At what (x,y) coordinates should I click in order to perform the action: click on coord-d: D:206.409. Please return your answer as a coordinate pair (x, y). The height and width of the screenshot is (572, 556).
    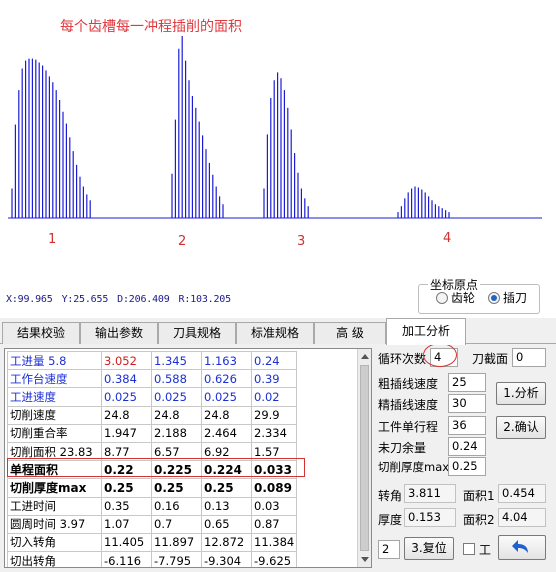
    Looking at the image, I should click on (143, 299).